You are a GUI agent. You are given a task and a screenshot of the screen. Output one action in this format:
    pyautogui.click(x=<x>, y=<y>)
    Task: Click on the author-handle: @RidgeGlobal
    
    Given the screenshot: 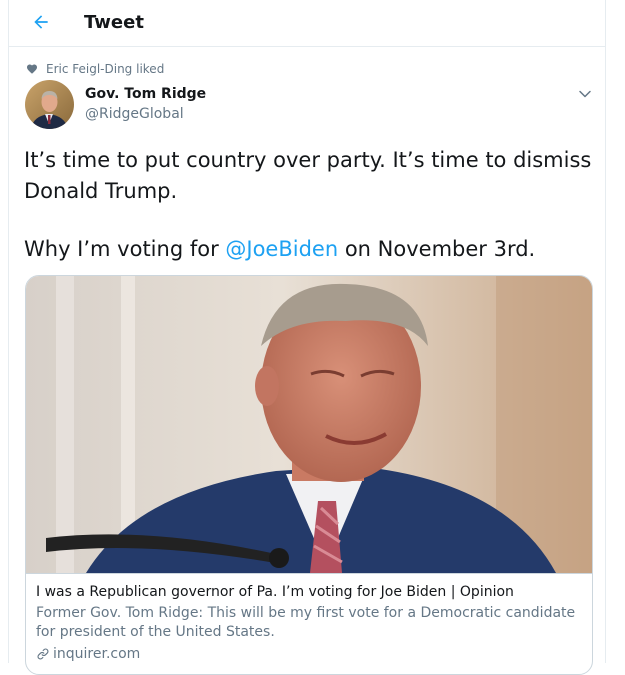 What is the action you would take?
    pyautogui.click(x=134, y=114)
    